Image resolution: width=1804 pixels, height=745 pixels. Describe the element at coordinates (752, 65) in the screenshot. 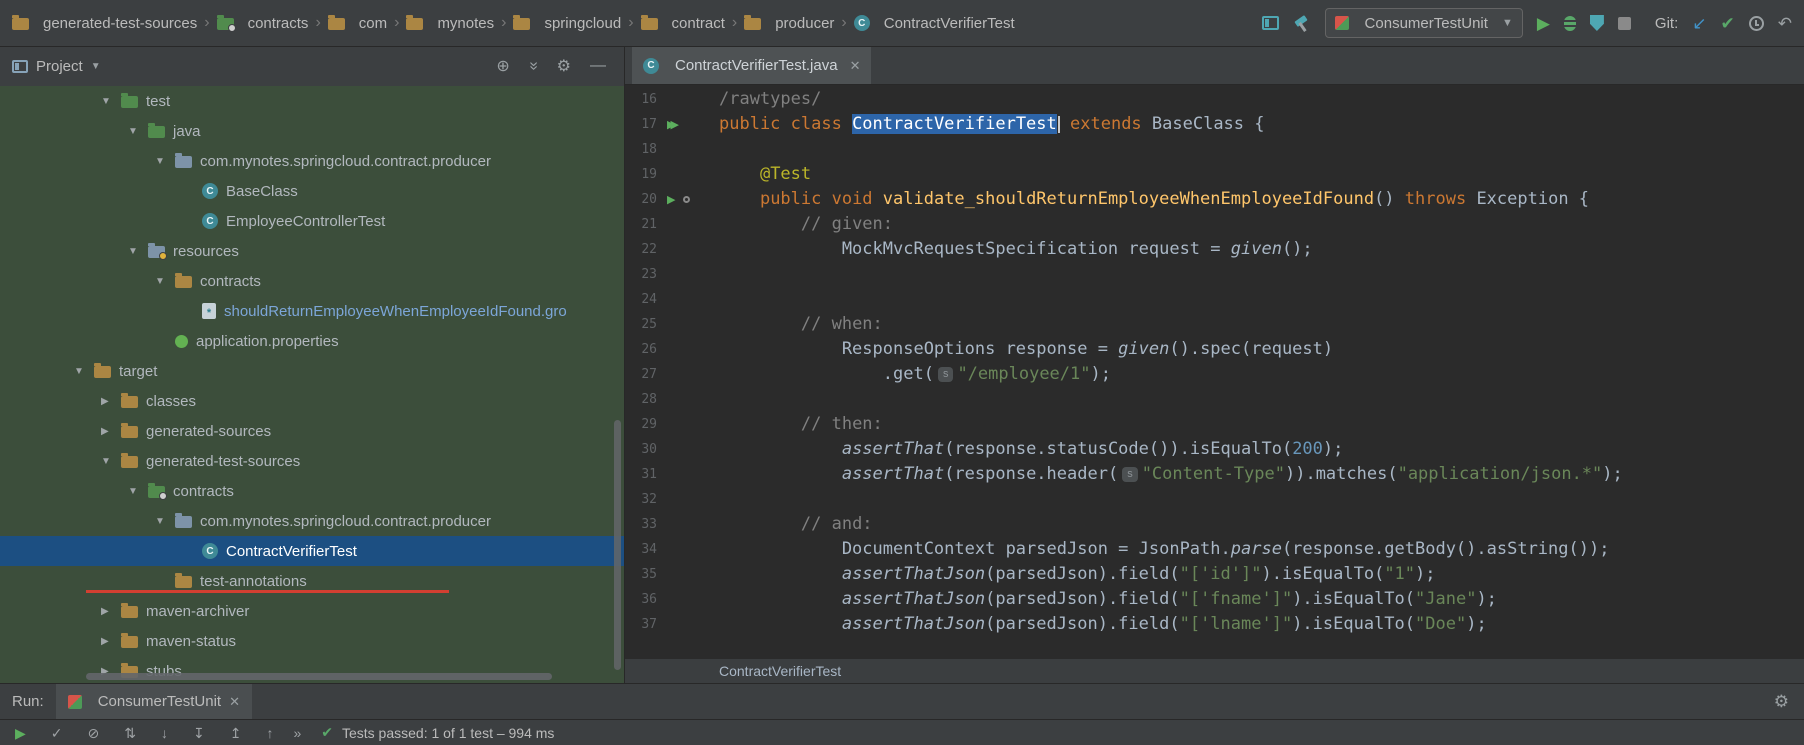

I see `editor-tab-active: ContractVerifierTest.java ✕` at that location.